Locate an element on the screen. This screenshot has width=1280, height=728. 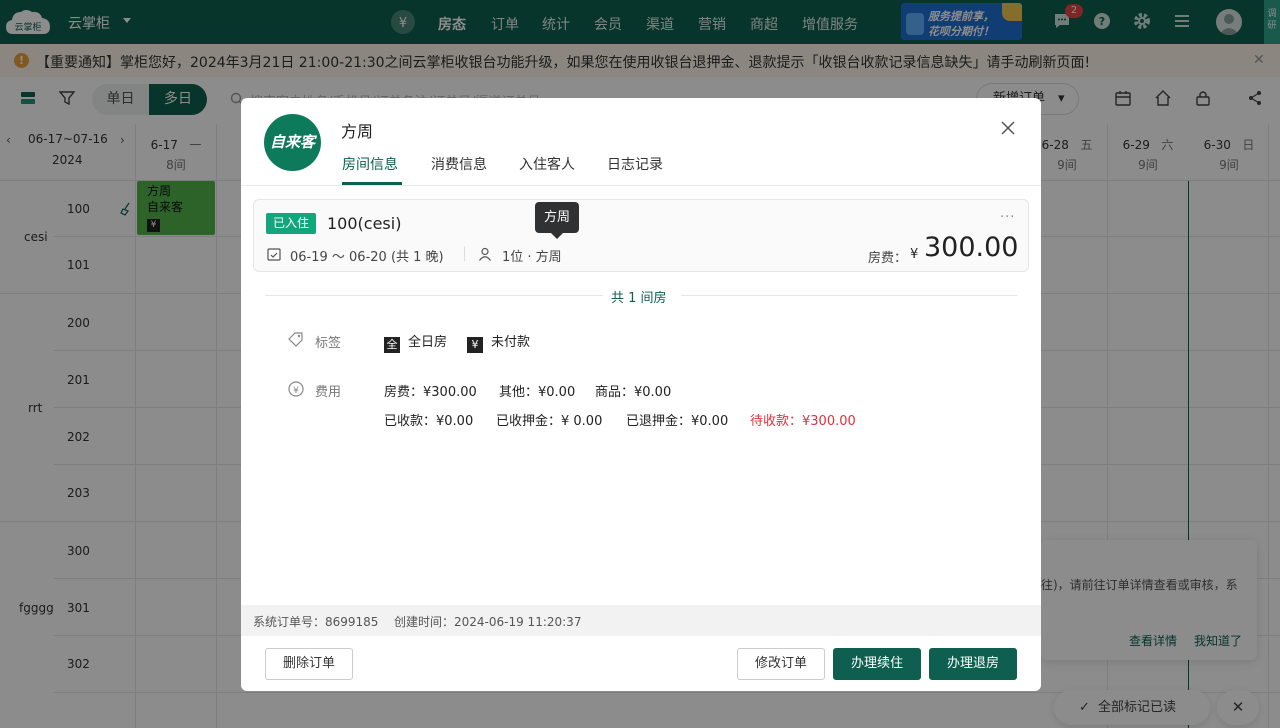
stay-dates: 06-19 ～ 06-20 (共 1 晚) is located at coordinates (367, 257).